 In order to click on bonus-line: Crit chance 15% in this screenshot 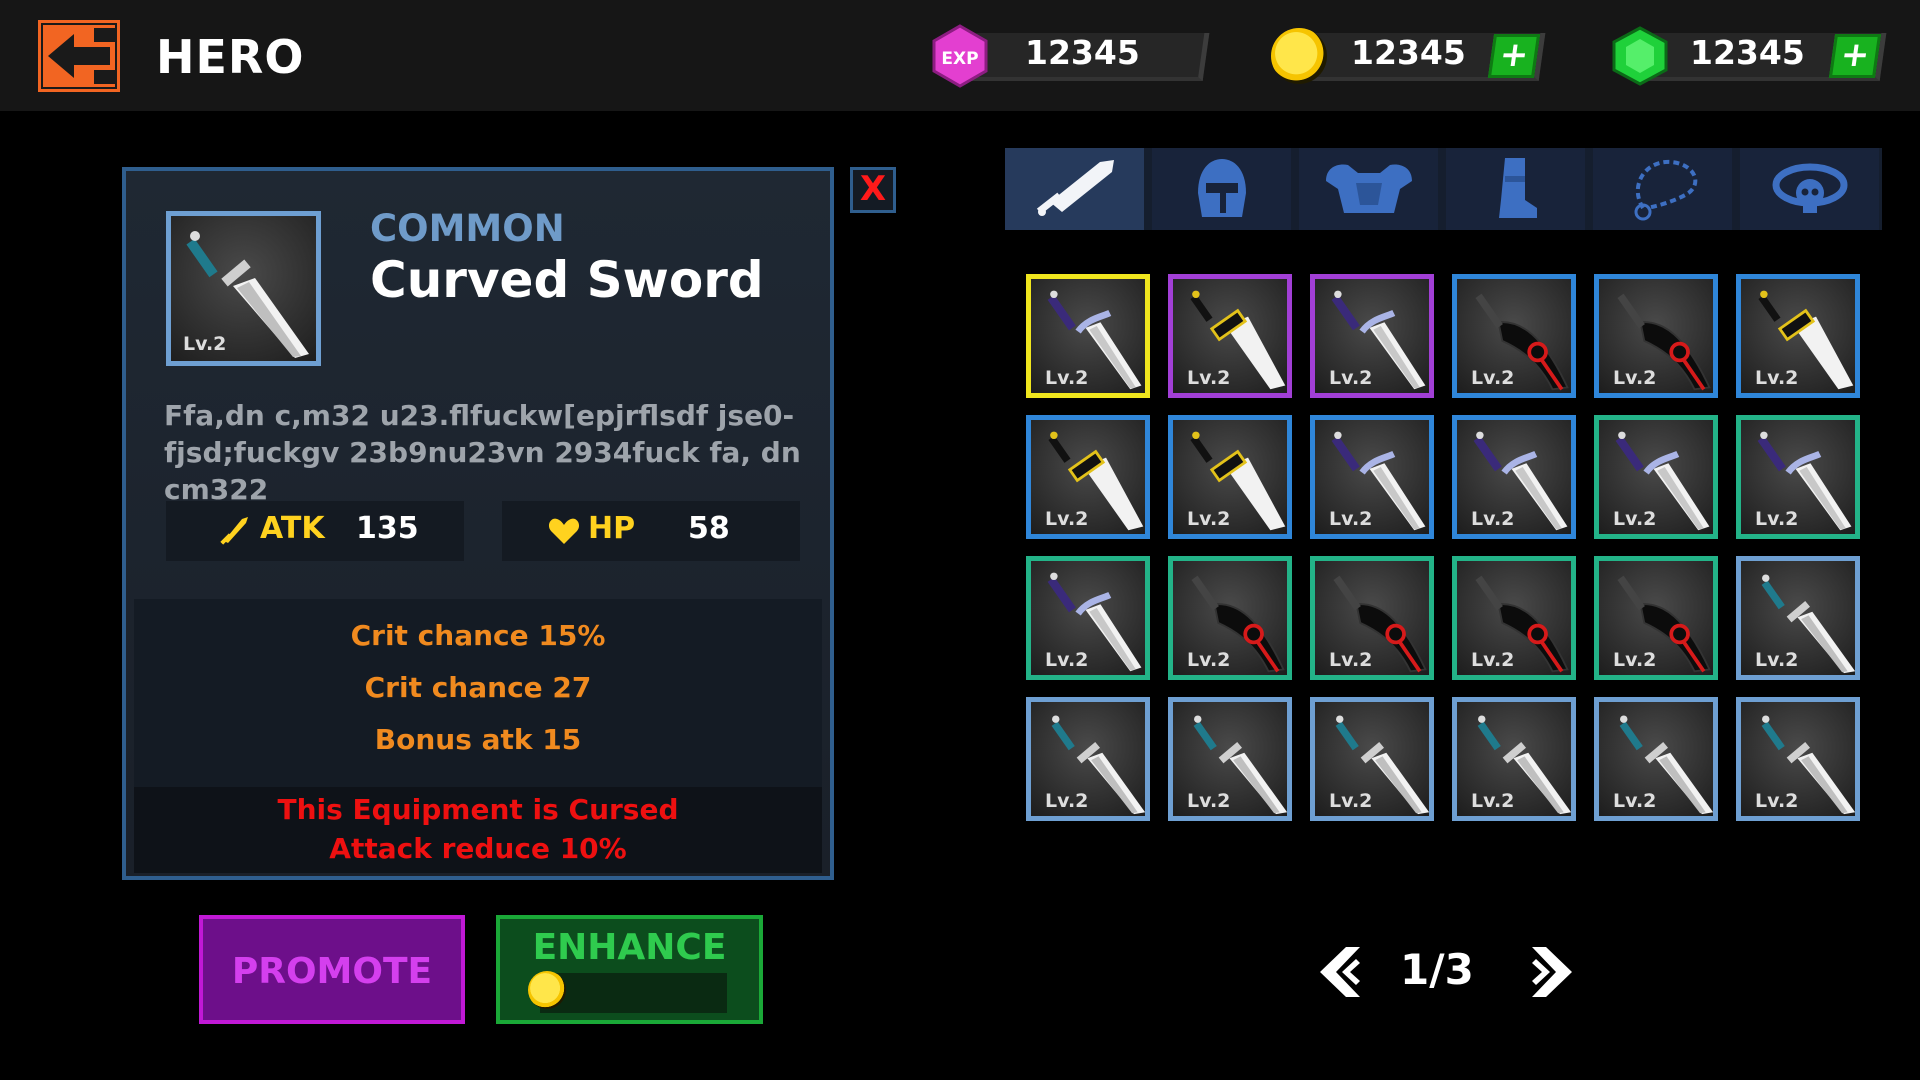, I will do `click(478, 635)`.